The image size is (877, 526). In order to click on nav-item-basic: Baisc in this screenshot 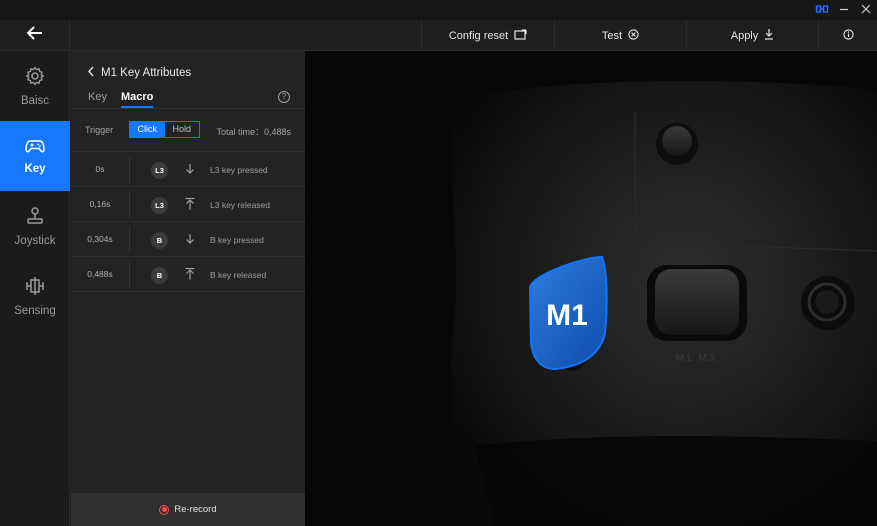, I will do `click(35, 86)`.